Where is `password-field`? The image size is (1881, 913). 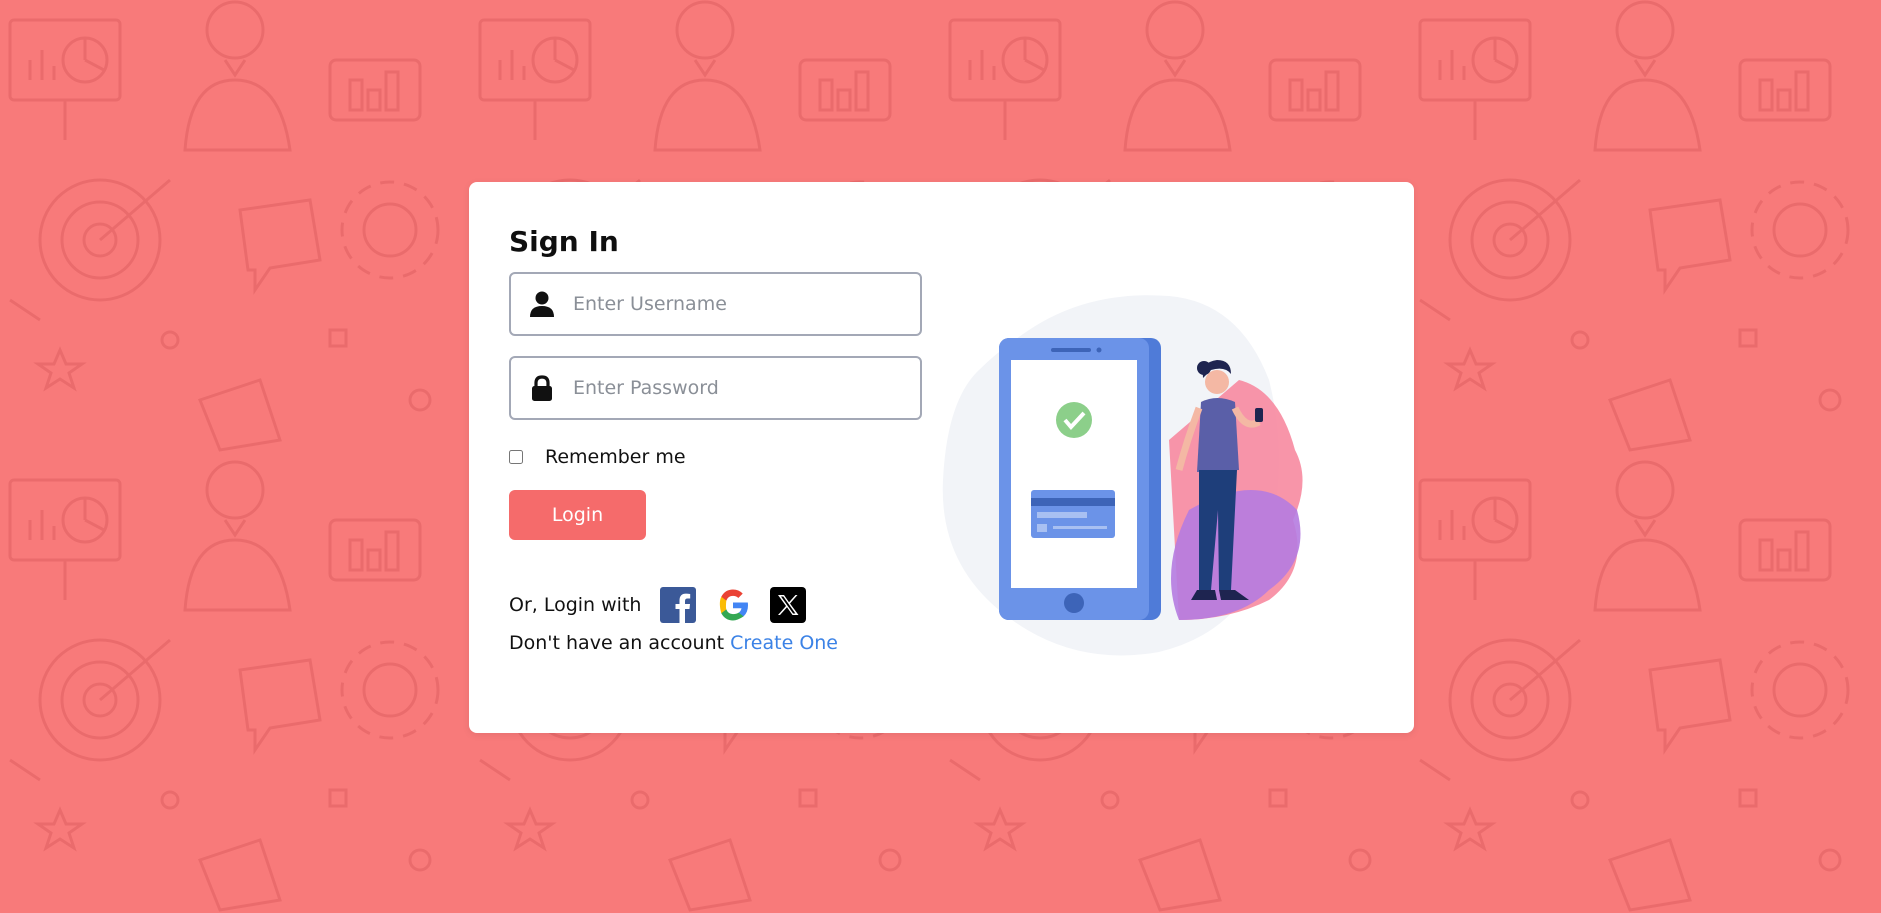
password-field is located at coordinates (715, 388).